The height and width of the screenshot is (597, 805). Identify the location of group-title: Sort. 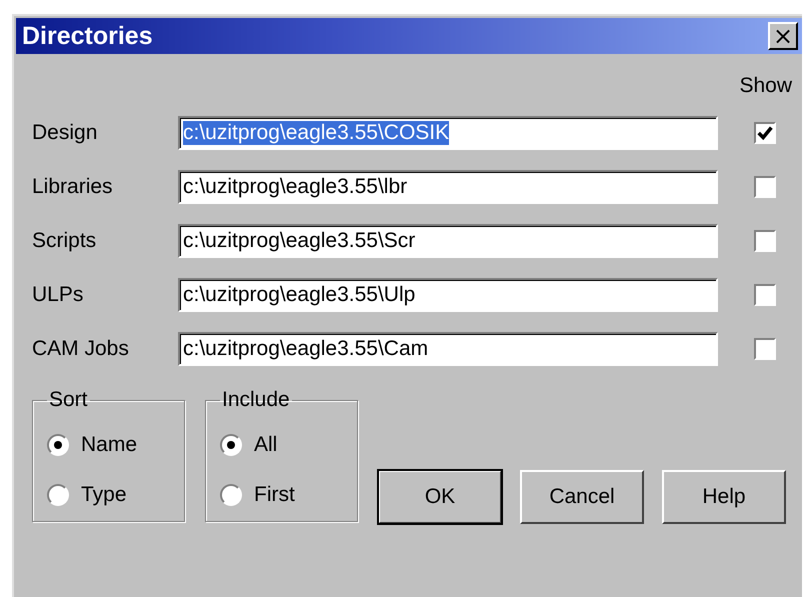
(68, 400).